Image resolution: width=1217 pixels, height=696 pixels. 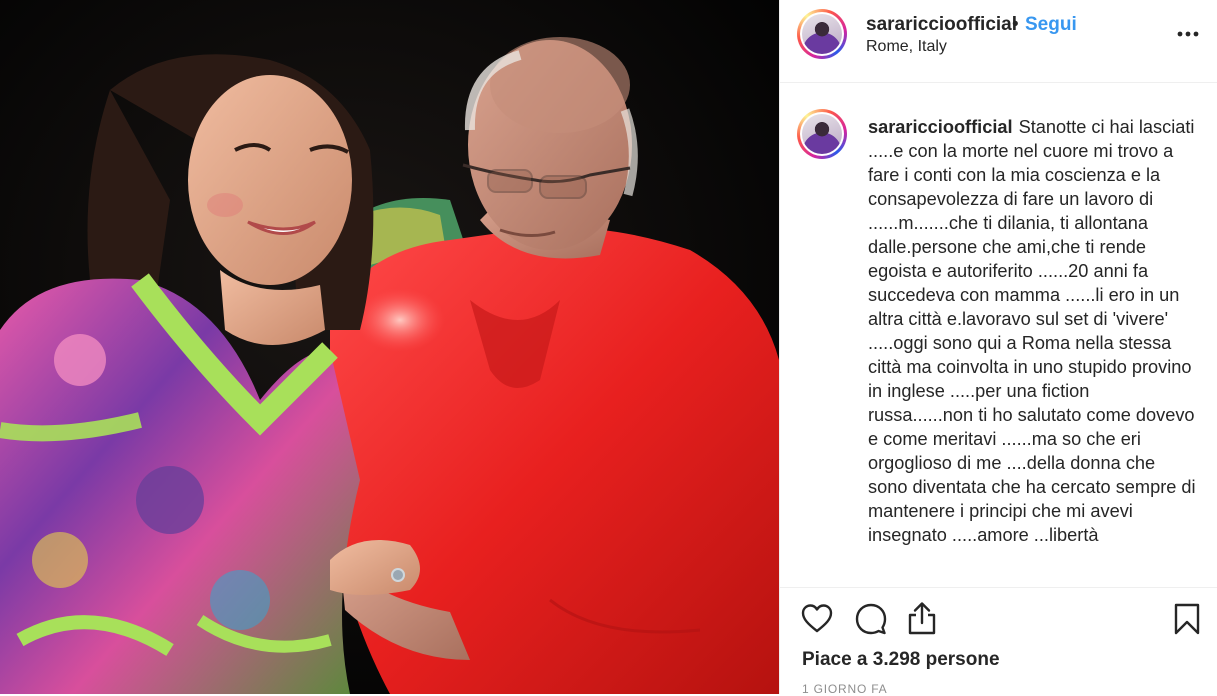 I want to click on likes-count: Piace a 3.298 persone, so click(x=901, y=660).